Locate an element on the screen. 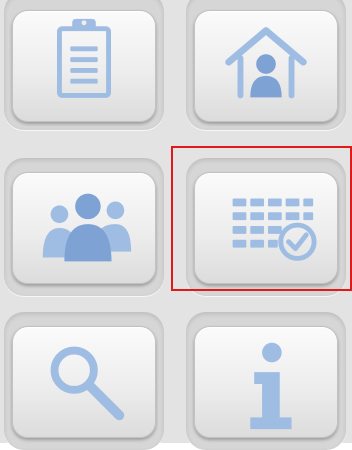 The height and width of the screenshot is (450, 352). calendar-check-icon is located at coordinates (274, 229).